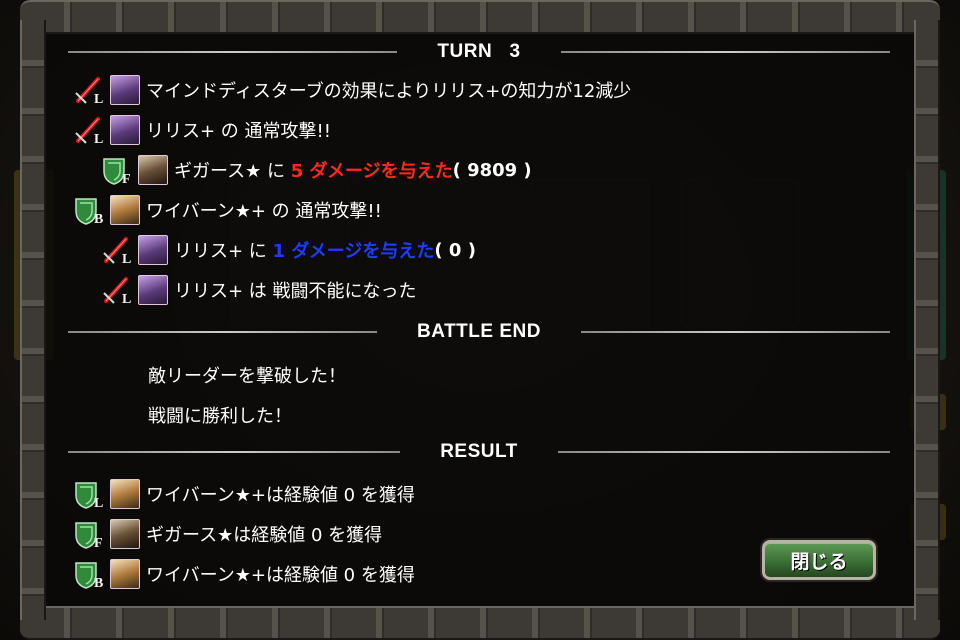  I want to click on log-entry: L リリス+ の 通常攻撃!!, so click(201, 130).